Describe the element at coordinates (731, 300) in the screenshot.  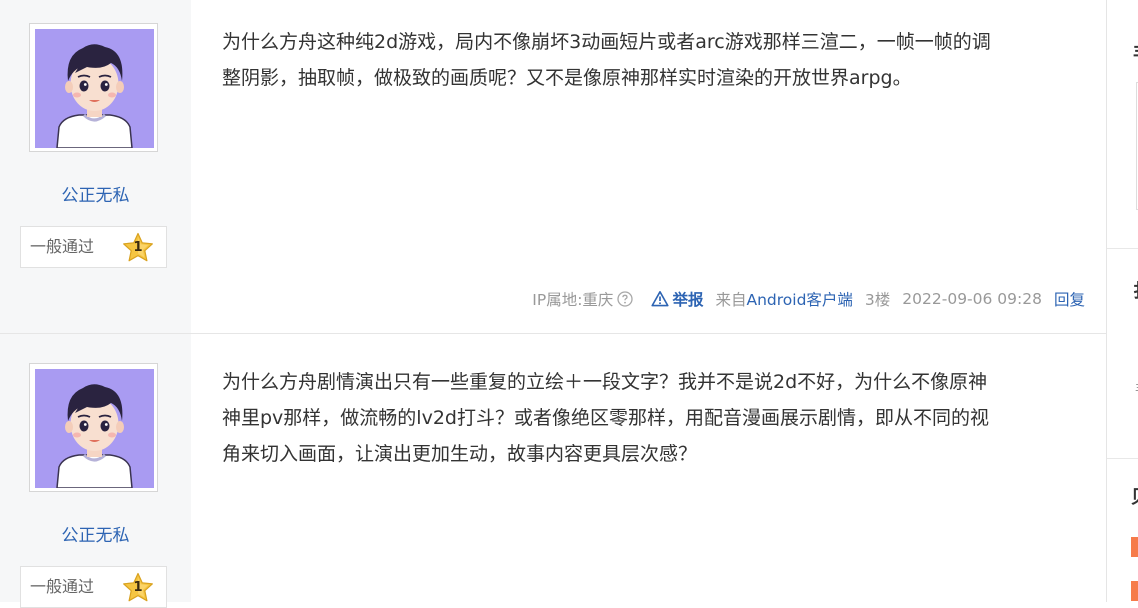
I see `source-prefix: 来自` at that location.